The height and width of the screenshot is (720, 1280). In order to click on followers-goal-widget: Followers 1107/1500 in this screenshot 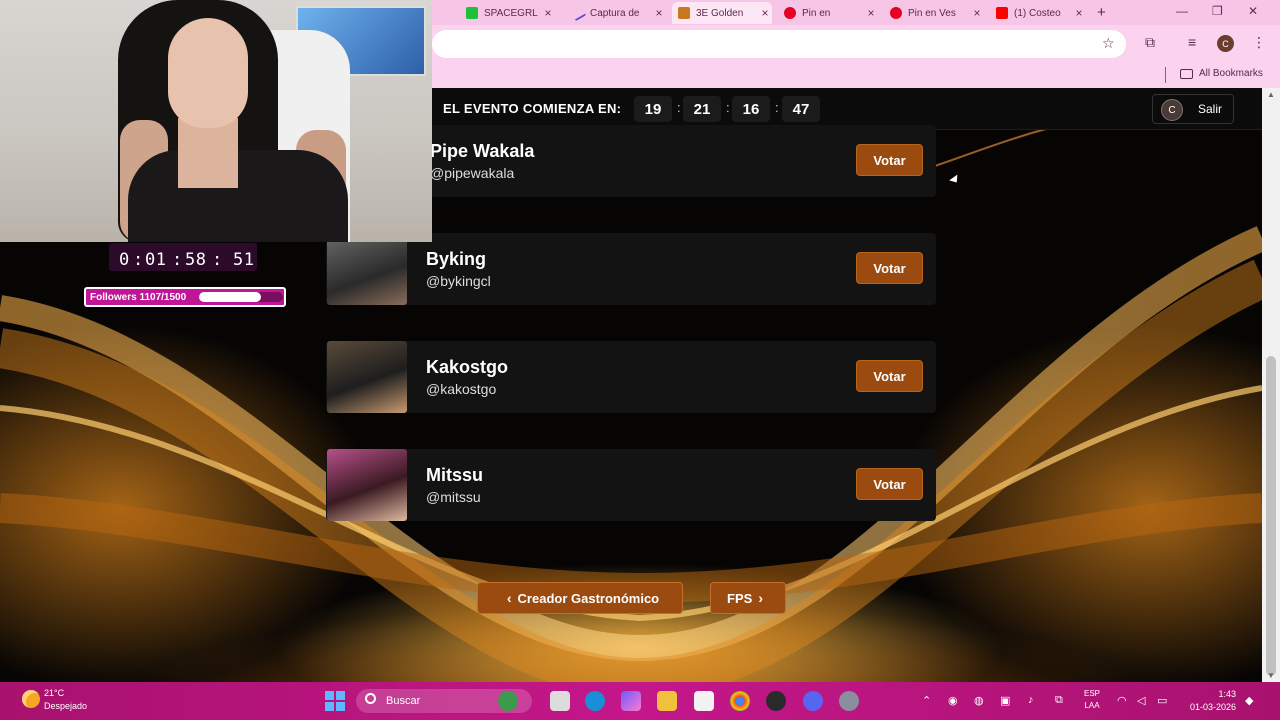, I will do `click(185, 297)`.